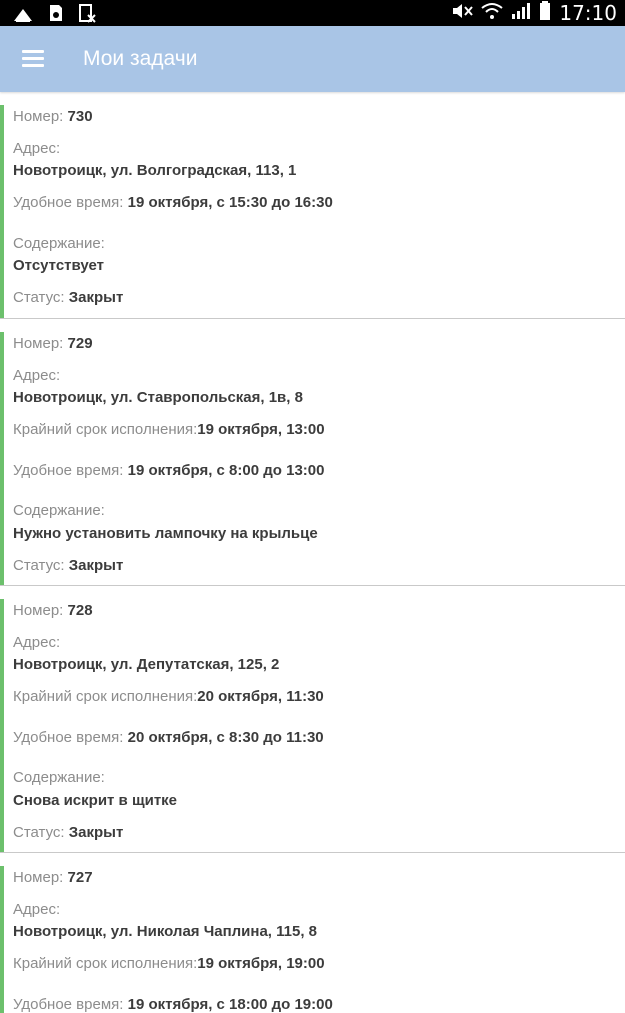  What do you see at coordinates (23, 15) in the screenshot?
I see `android-icon` at bounding box center [23, 15].